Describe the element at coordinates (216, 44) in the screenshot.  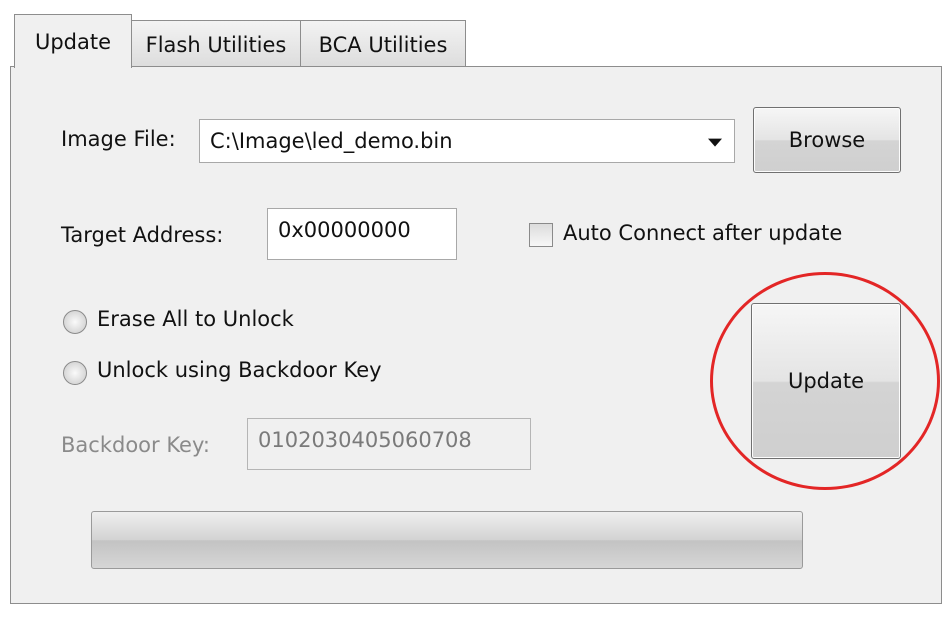
I see `tab-flash-utilities: Flash Utilities` at that location.